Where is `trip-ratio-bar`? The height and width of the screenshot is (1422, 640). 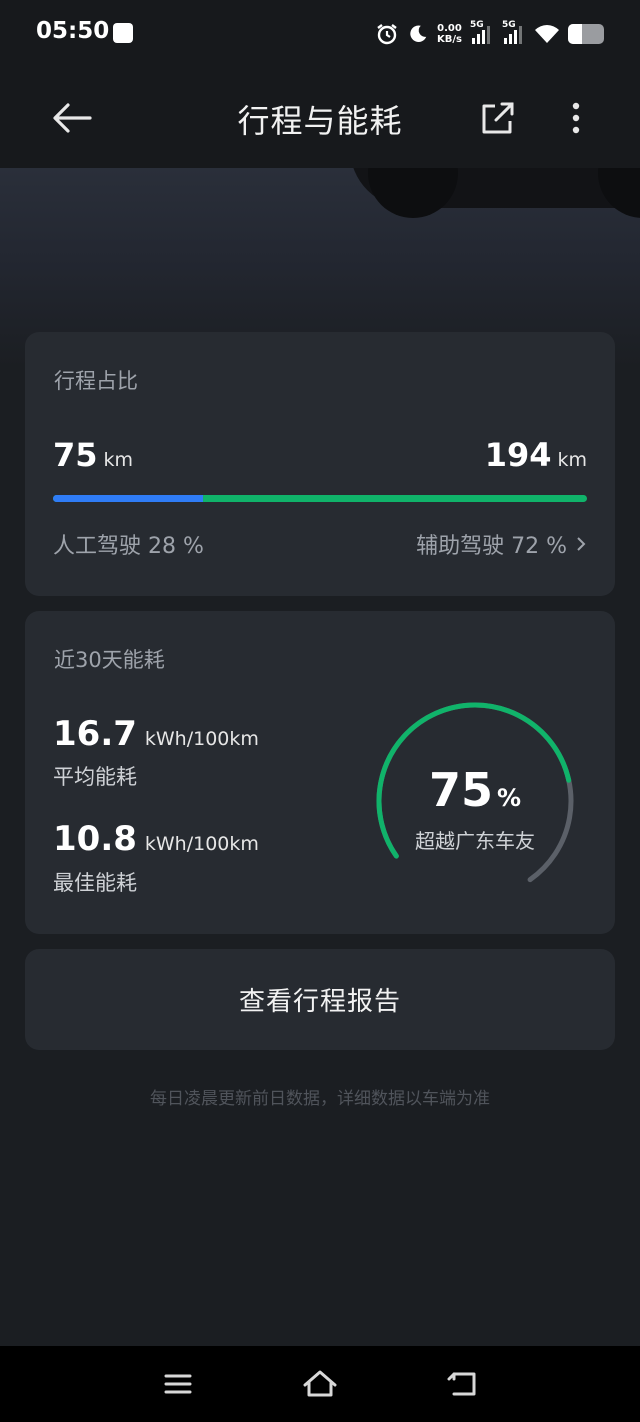
trip-ratio-bar is located at coordinates (320, 498).